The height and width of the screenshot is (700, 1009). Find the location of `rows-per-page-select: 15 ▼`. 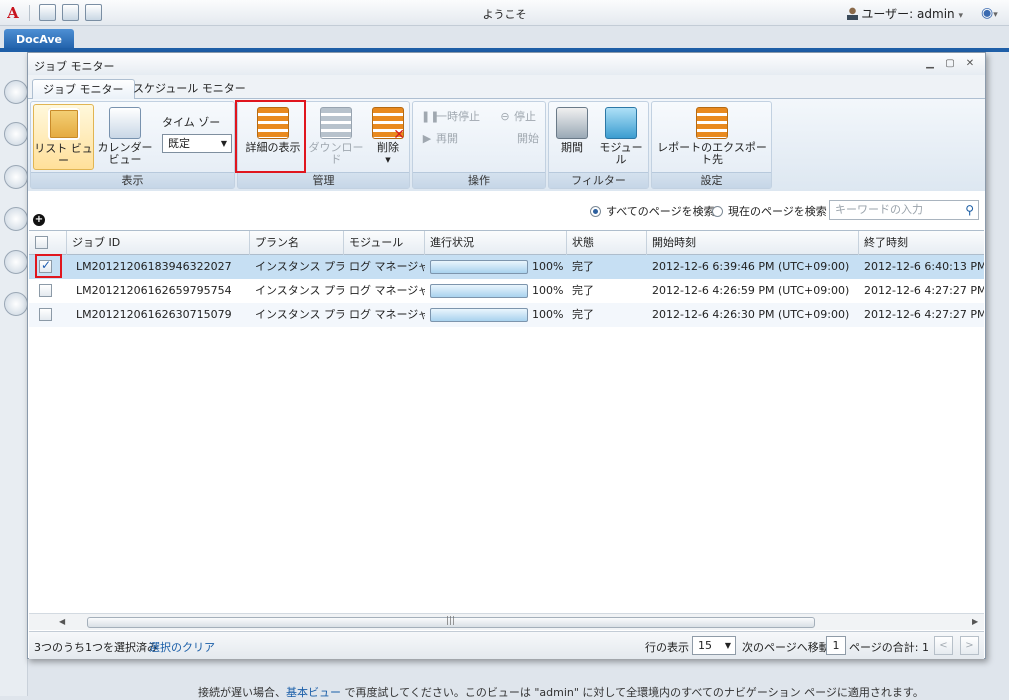

rows-per-page-select: 15 ▼ is located at coordinates (714, 645).